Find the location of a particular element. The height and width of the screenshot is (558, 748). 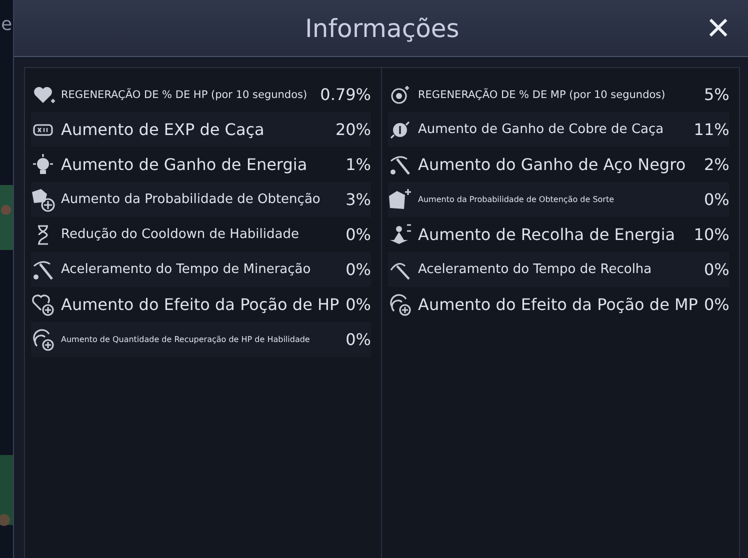

stat-value: 20% is located at coordinates (353, 129).